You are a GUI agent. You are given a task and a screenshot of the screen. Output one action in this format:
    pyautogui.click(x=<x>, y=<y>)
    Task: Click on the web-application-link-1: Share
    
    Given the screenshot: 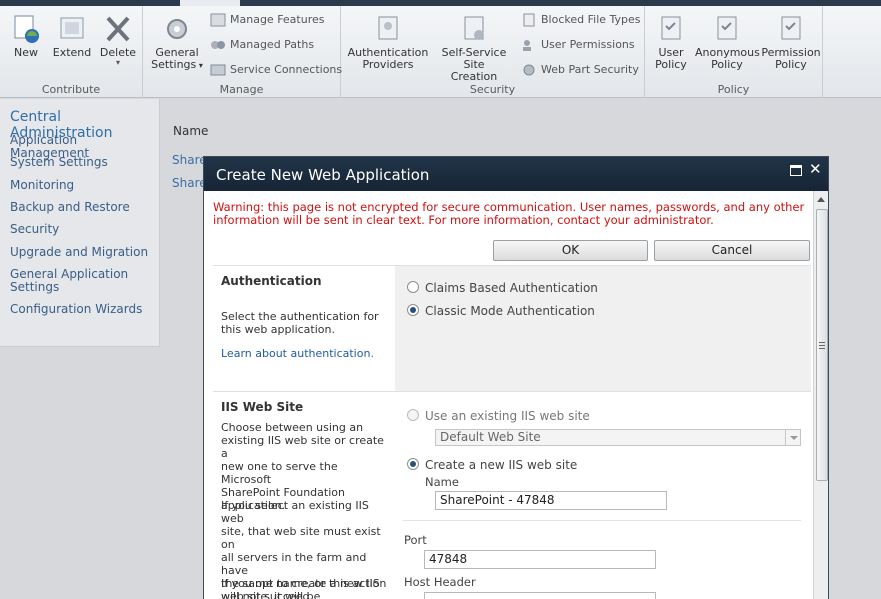 What is the action you would take?
    pyautogui.click(x=189, y=160)
    